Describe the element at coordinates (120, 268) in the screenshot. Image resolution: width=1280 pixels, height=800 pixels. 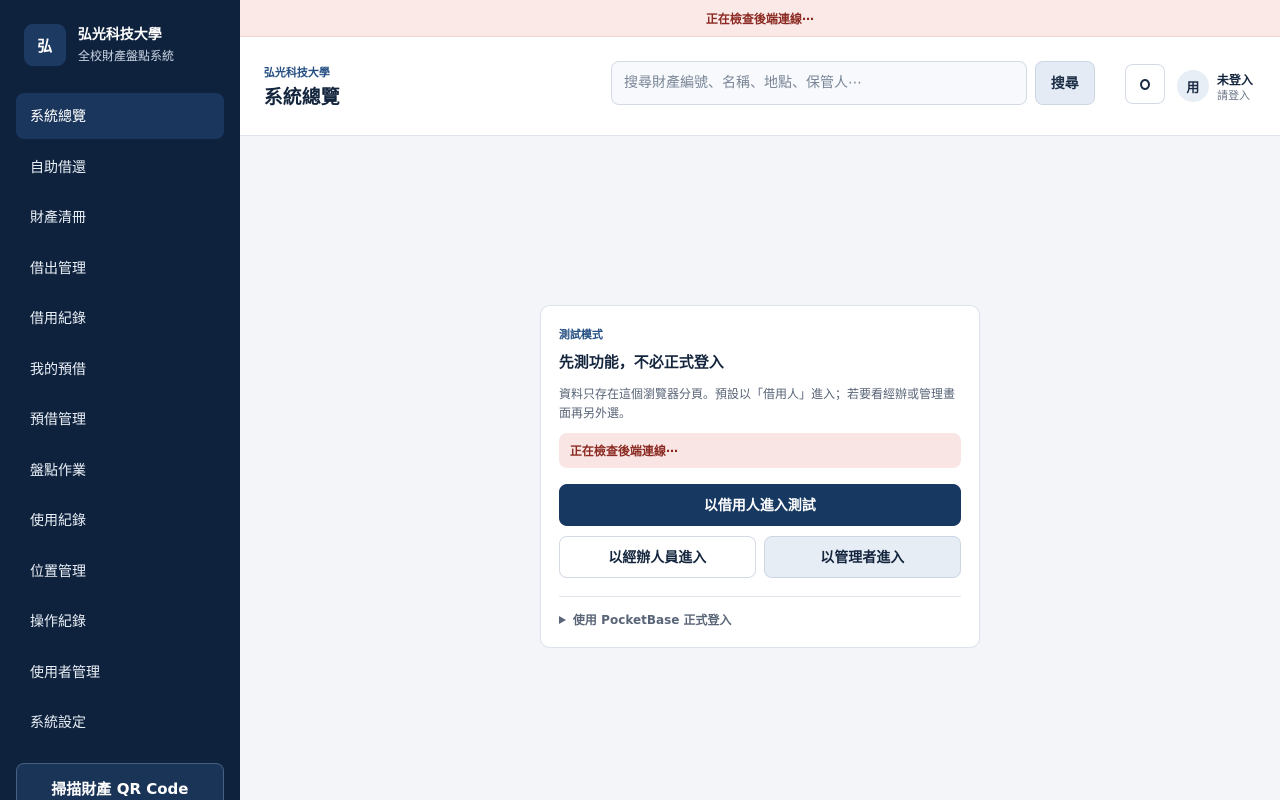
I see `sidebar-item-loan-management: 借出管理` at that location.